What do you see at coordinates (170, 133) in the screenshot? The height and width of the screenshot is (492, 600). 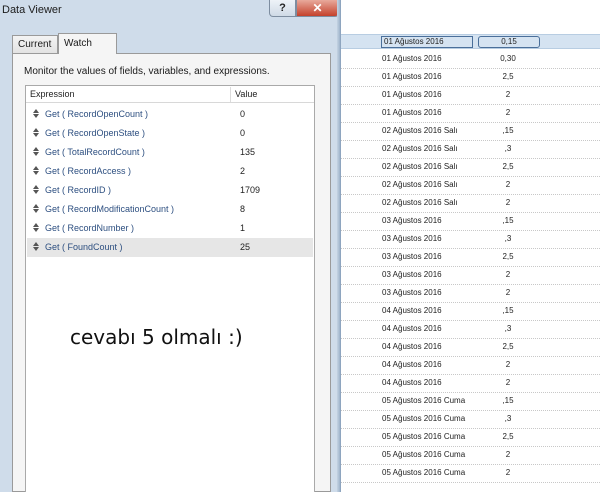 I see `list-item: Get ( RecordOpenState ) 0` at bounding box center [170, 133].